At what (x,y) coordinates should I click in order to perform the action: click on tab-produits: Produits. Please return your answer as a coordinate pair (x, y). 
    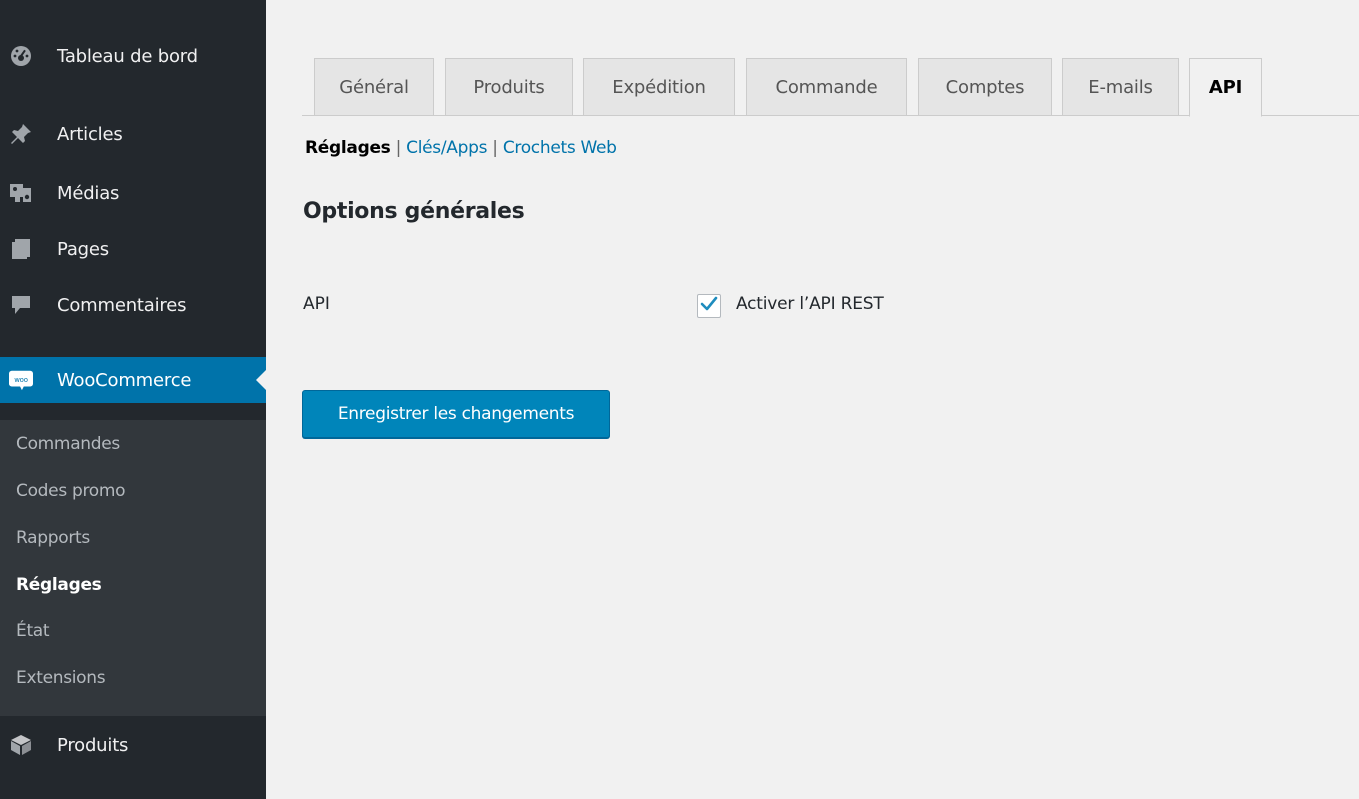
    Looking at the image, I should click on (509, 87).